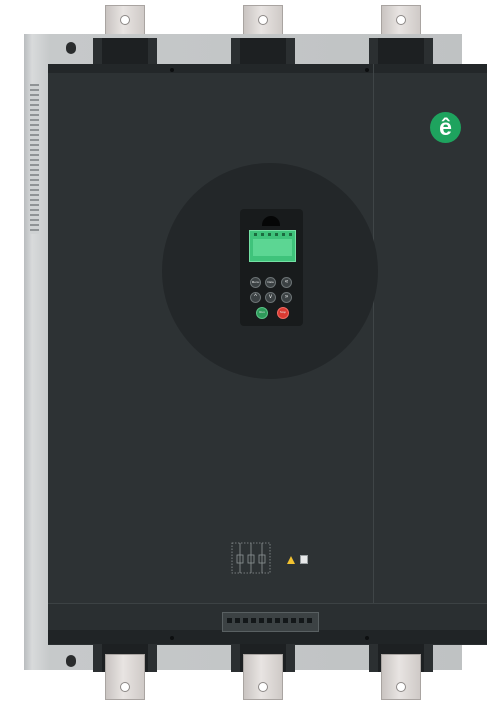 The height and width of the screenshot is (702, 487). What do you see at coordinates (255, 297) in the screenshot?
I see `up-button: ^` at bounding box center [255, 297].